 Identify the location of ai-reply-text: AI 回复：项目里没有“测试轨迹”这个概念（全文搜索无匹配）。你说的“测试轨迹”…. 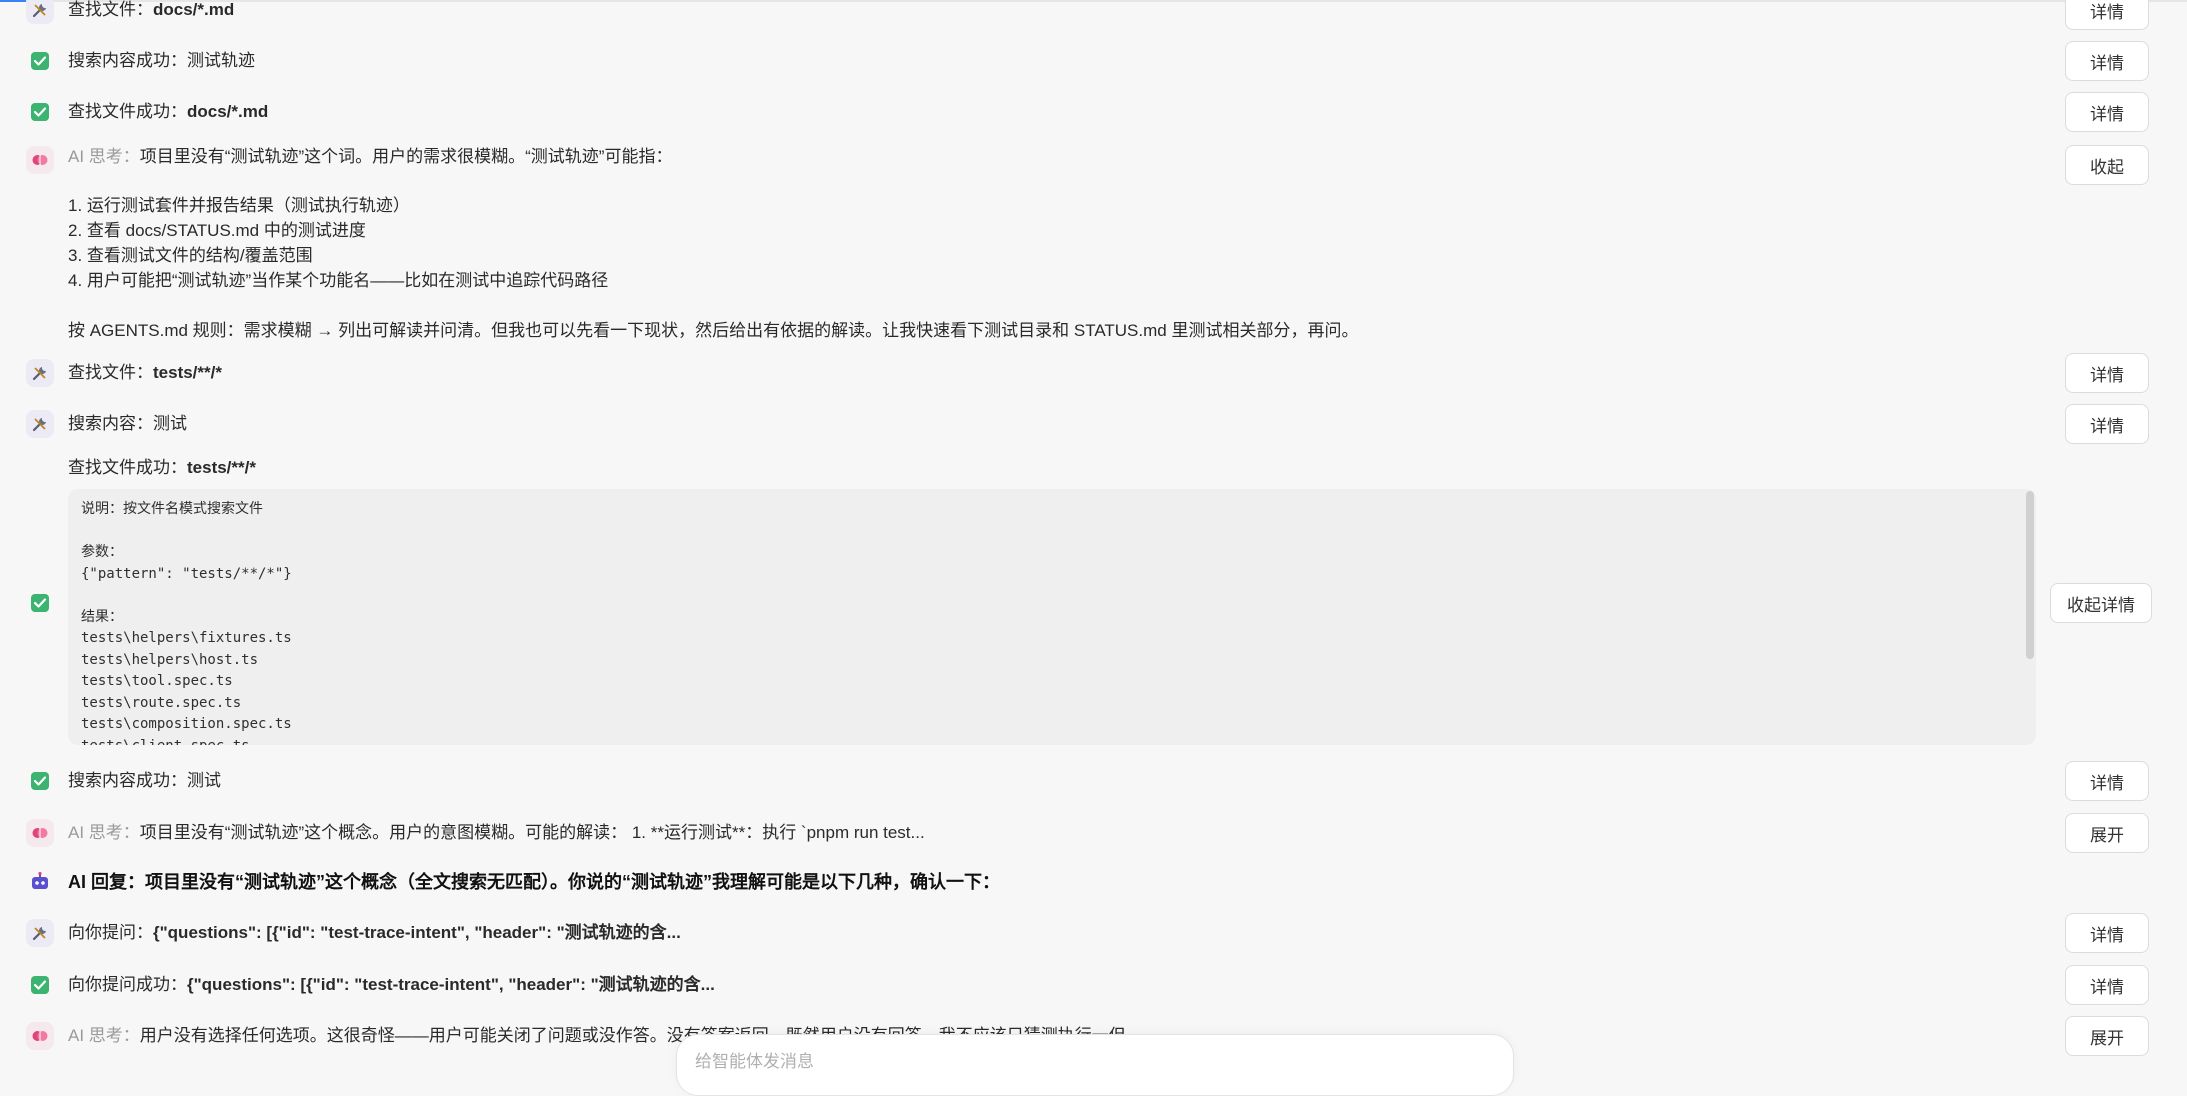
(534, 882).